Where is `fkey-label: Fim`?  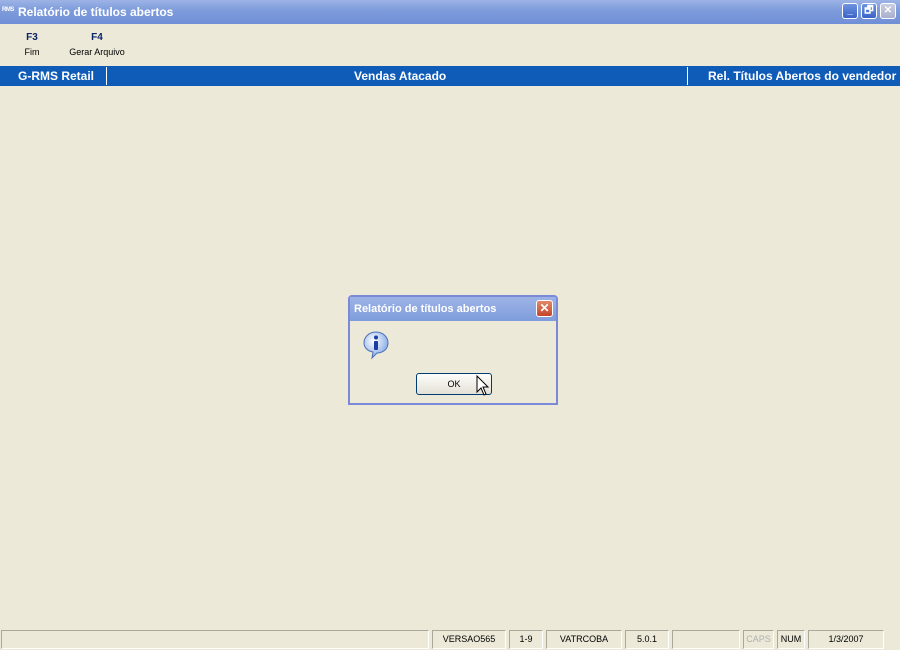
fkey-label: Fim is located at coordinates (32, 52).